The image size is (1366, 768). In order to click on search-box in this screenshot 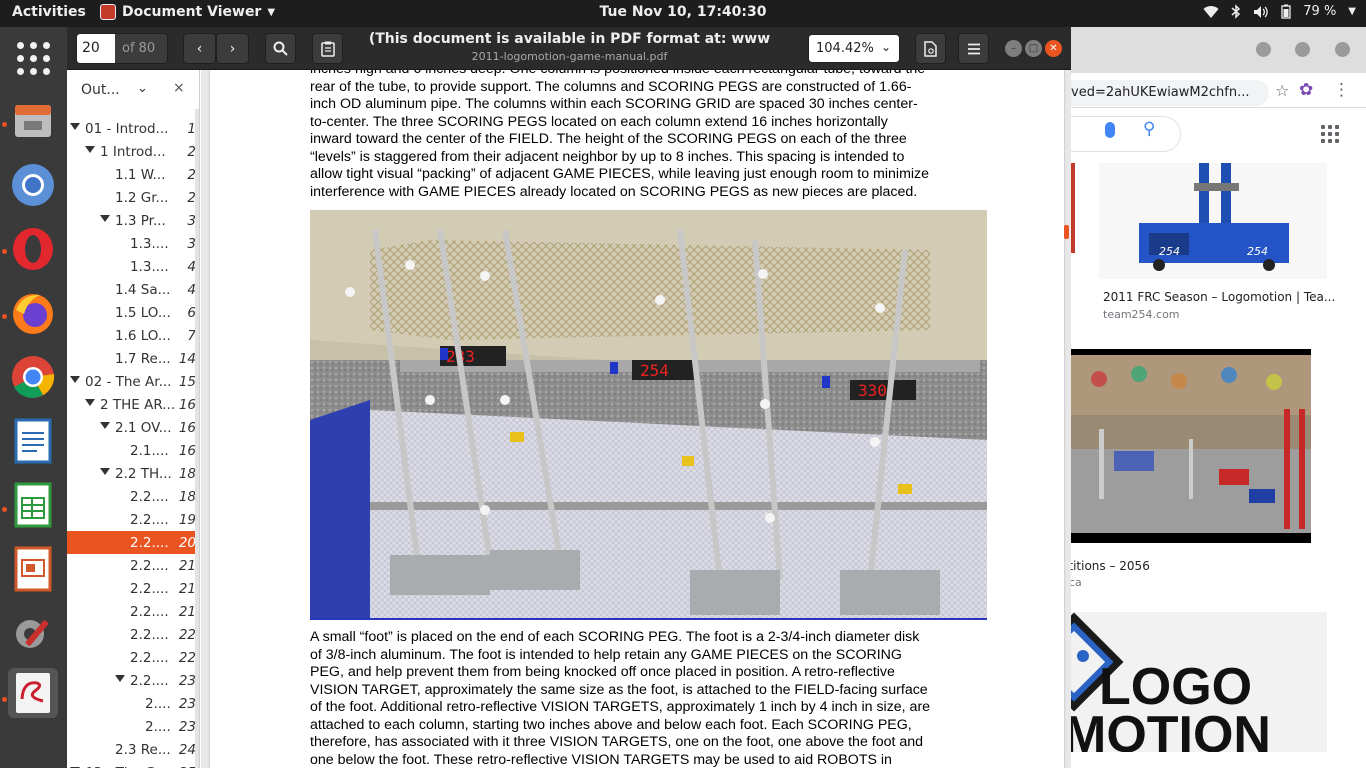, I will do `click(1125, 134)`.